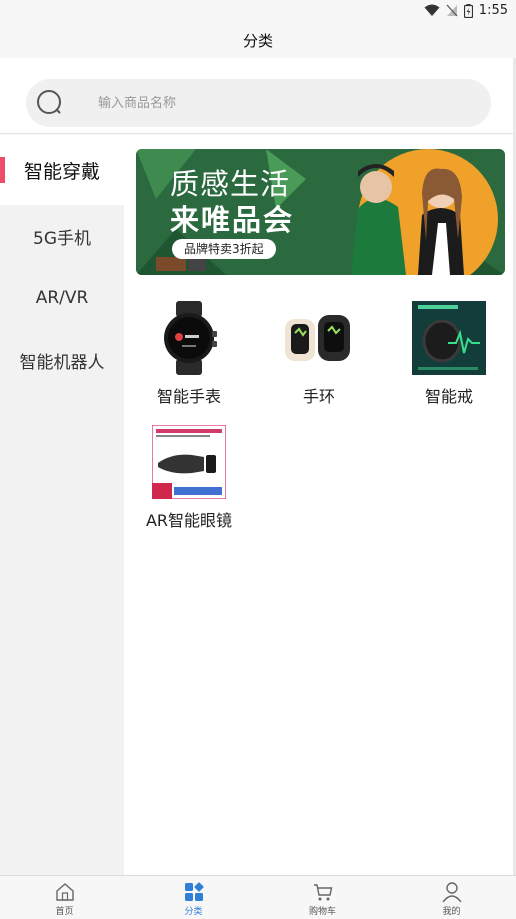 The image size is (516, 919). What do you see at coordinates (448, 396) in the screenshot?
I see `product-label: 智能戒` at bounding box center [448, 396].